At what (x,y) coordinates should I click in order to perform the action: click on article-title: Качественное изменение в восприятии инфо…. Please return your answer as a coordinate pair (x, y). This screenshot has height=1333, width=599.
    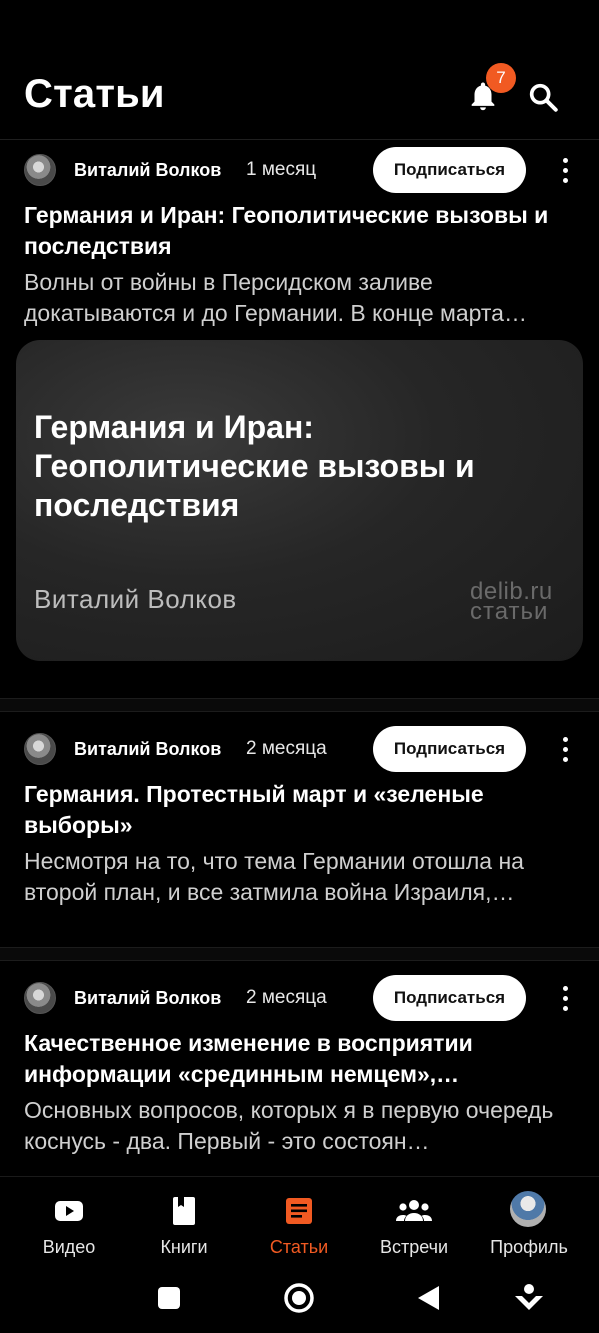
    Looking at the image, I should click on (300, 1059).